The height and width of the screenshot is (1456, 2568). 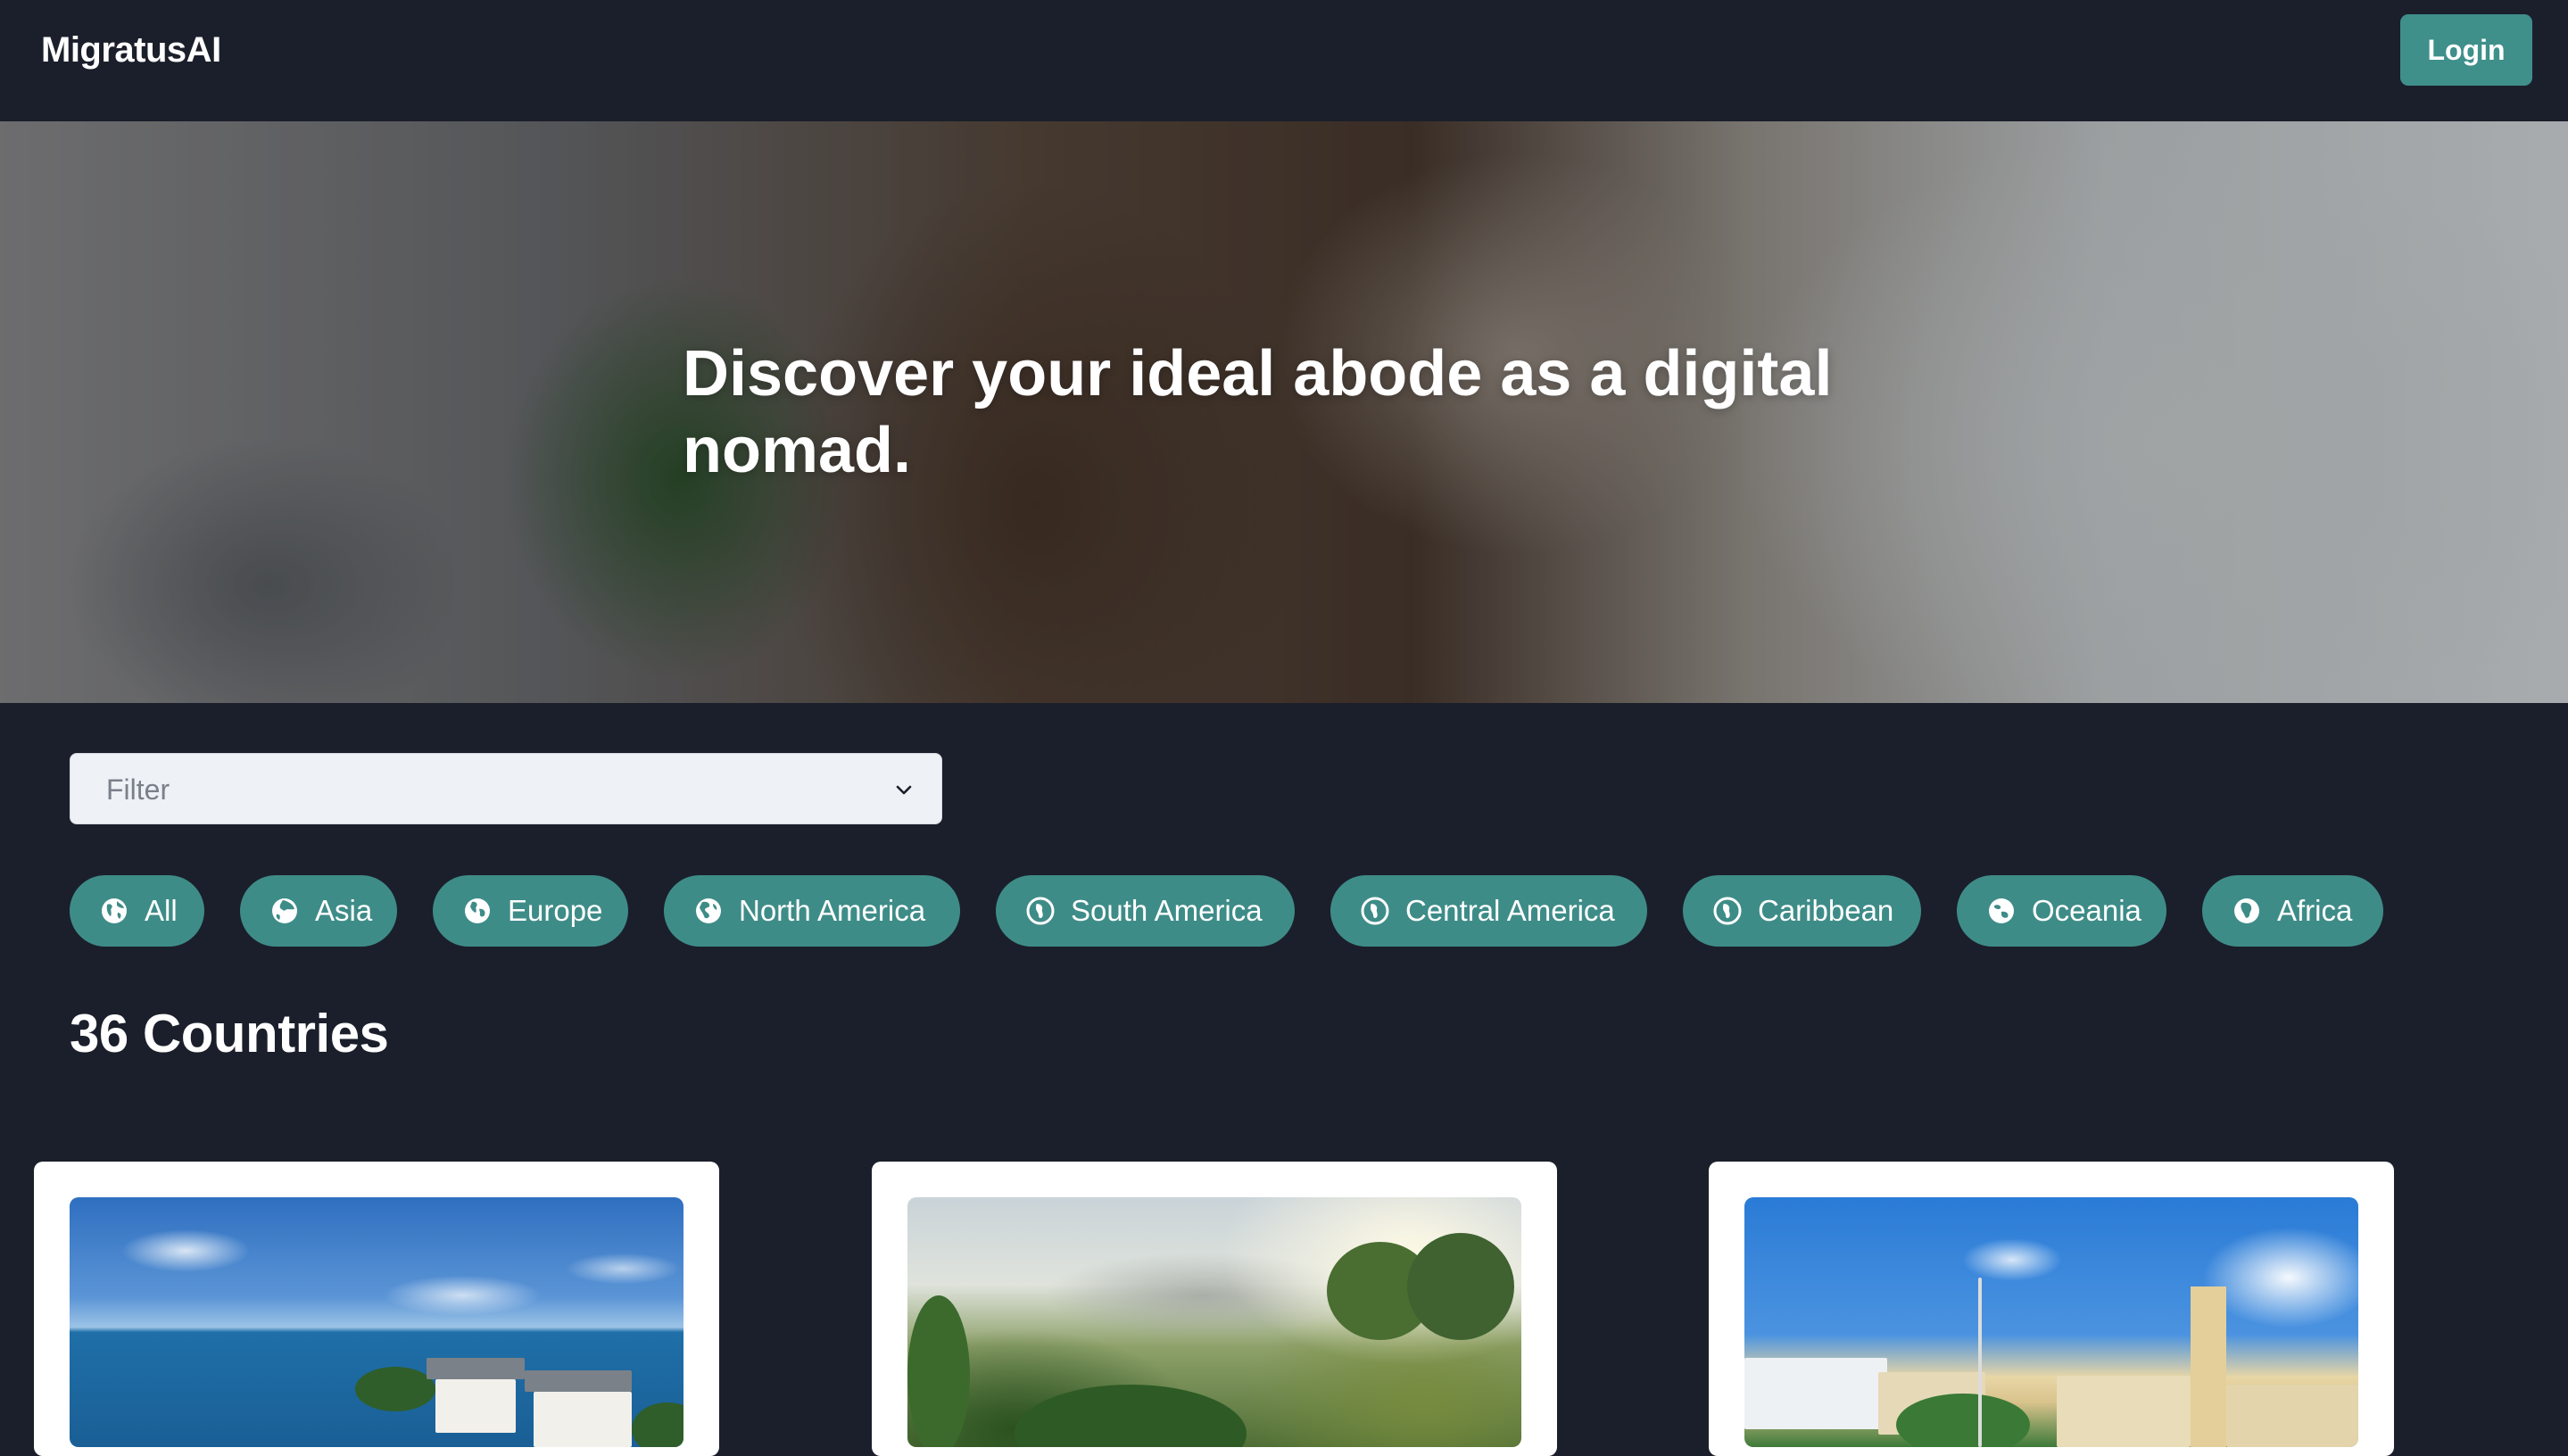 I want to click on filter-placeholder: Filter, so click(x=138, y=790).